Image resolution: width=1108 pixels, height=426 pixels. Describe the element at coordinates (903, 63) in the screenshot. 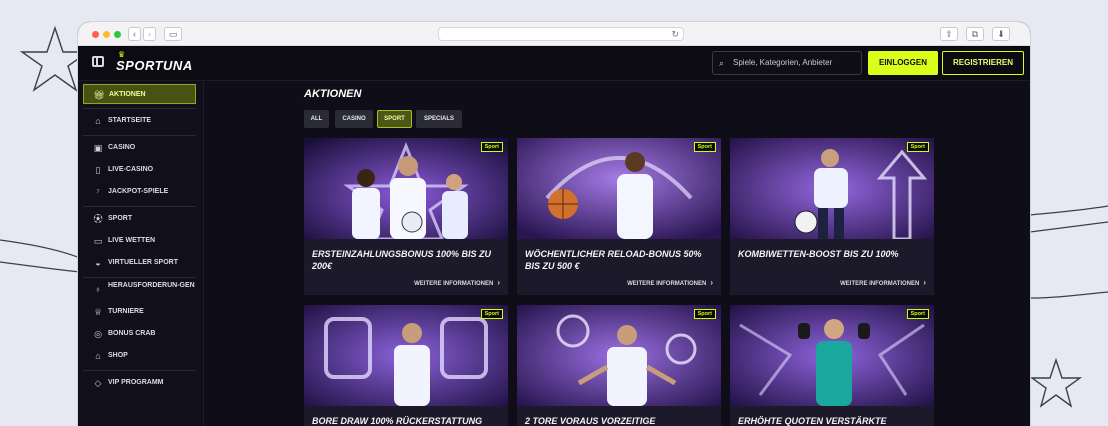

I see `login-button: EINLOGGEN` at that location.